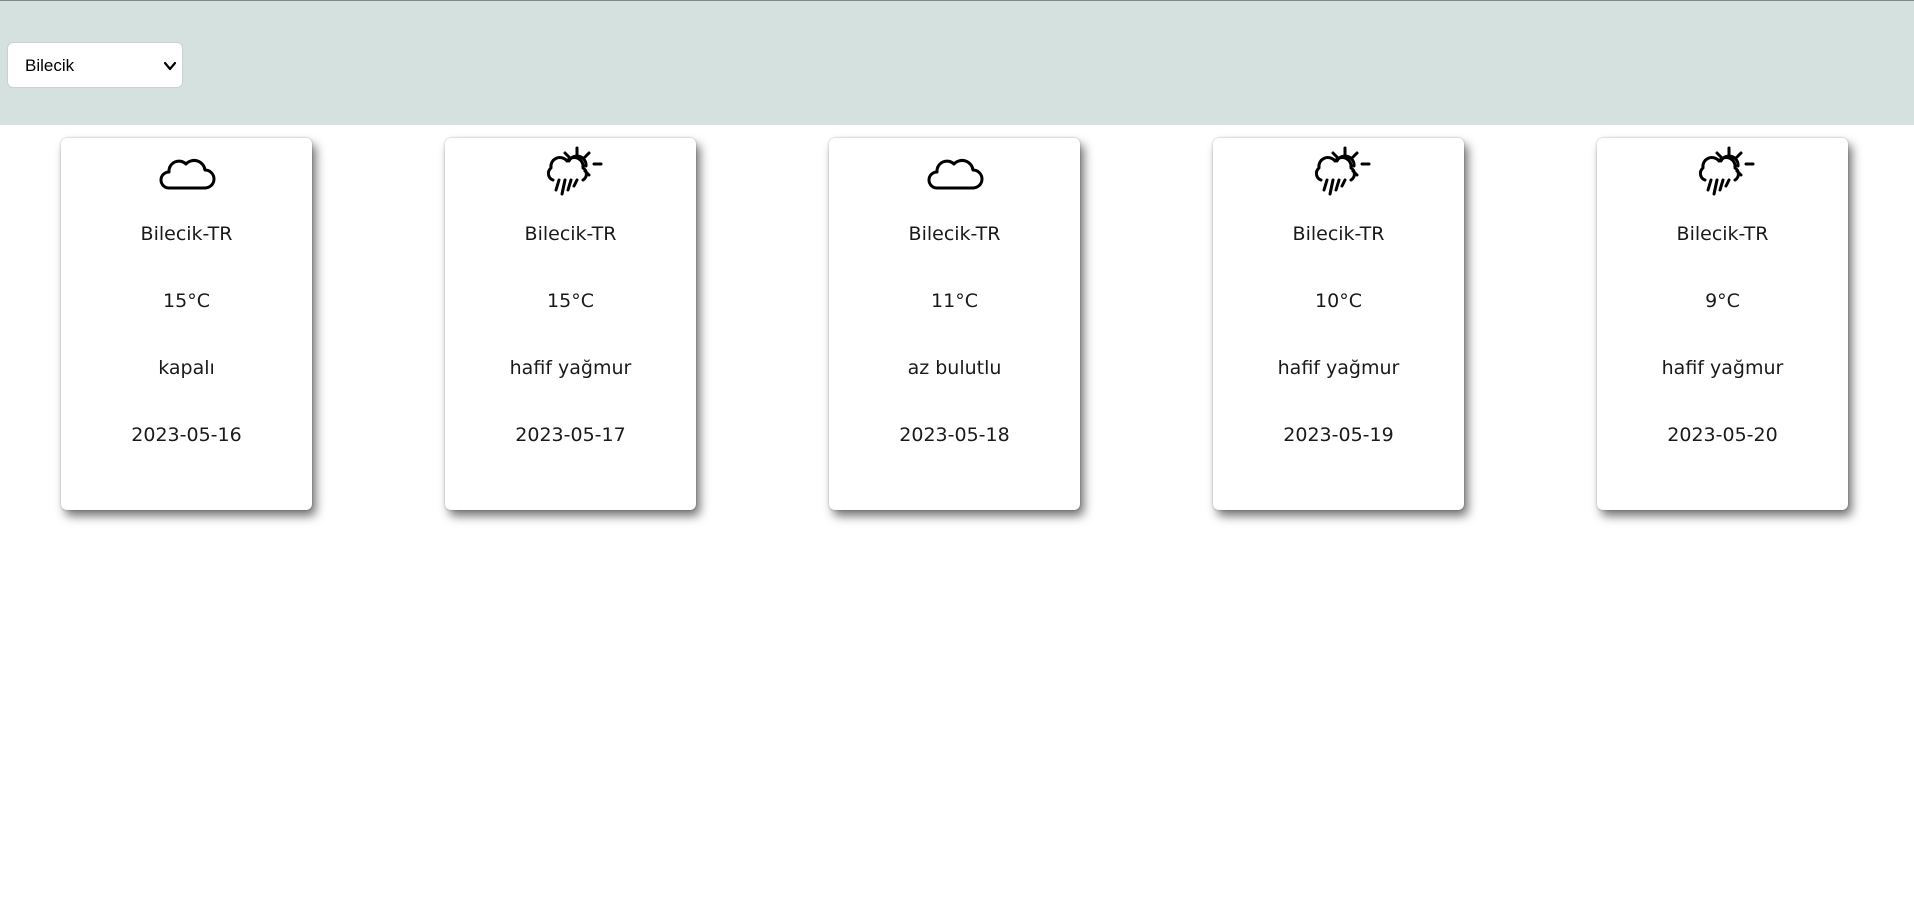 This screenshot has height=900, width=1914. What do you see at coordinates (954, 435) in the screenshot?
I see `card-date: 2023-05-18` at bounding box center [954, 435].